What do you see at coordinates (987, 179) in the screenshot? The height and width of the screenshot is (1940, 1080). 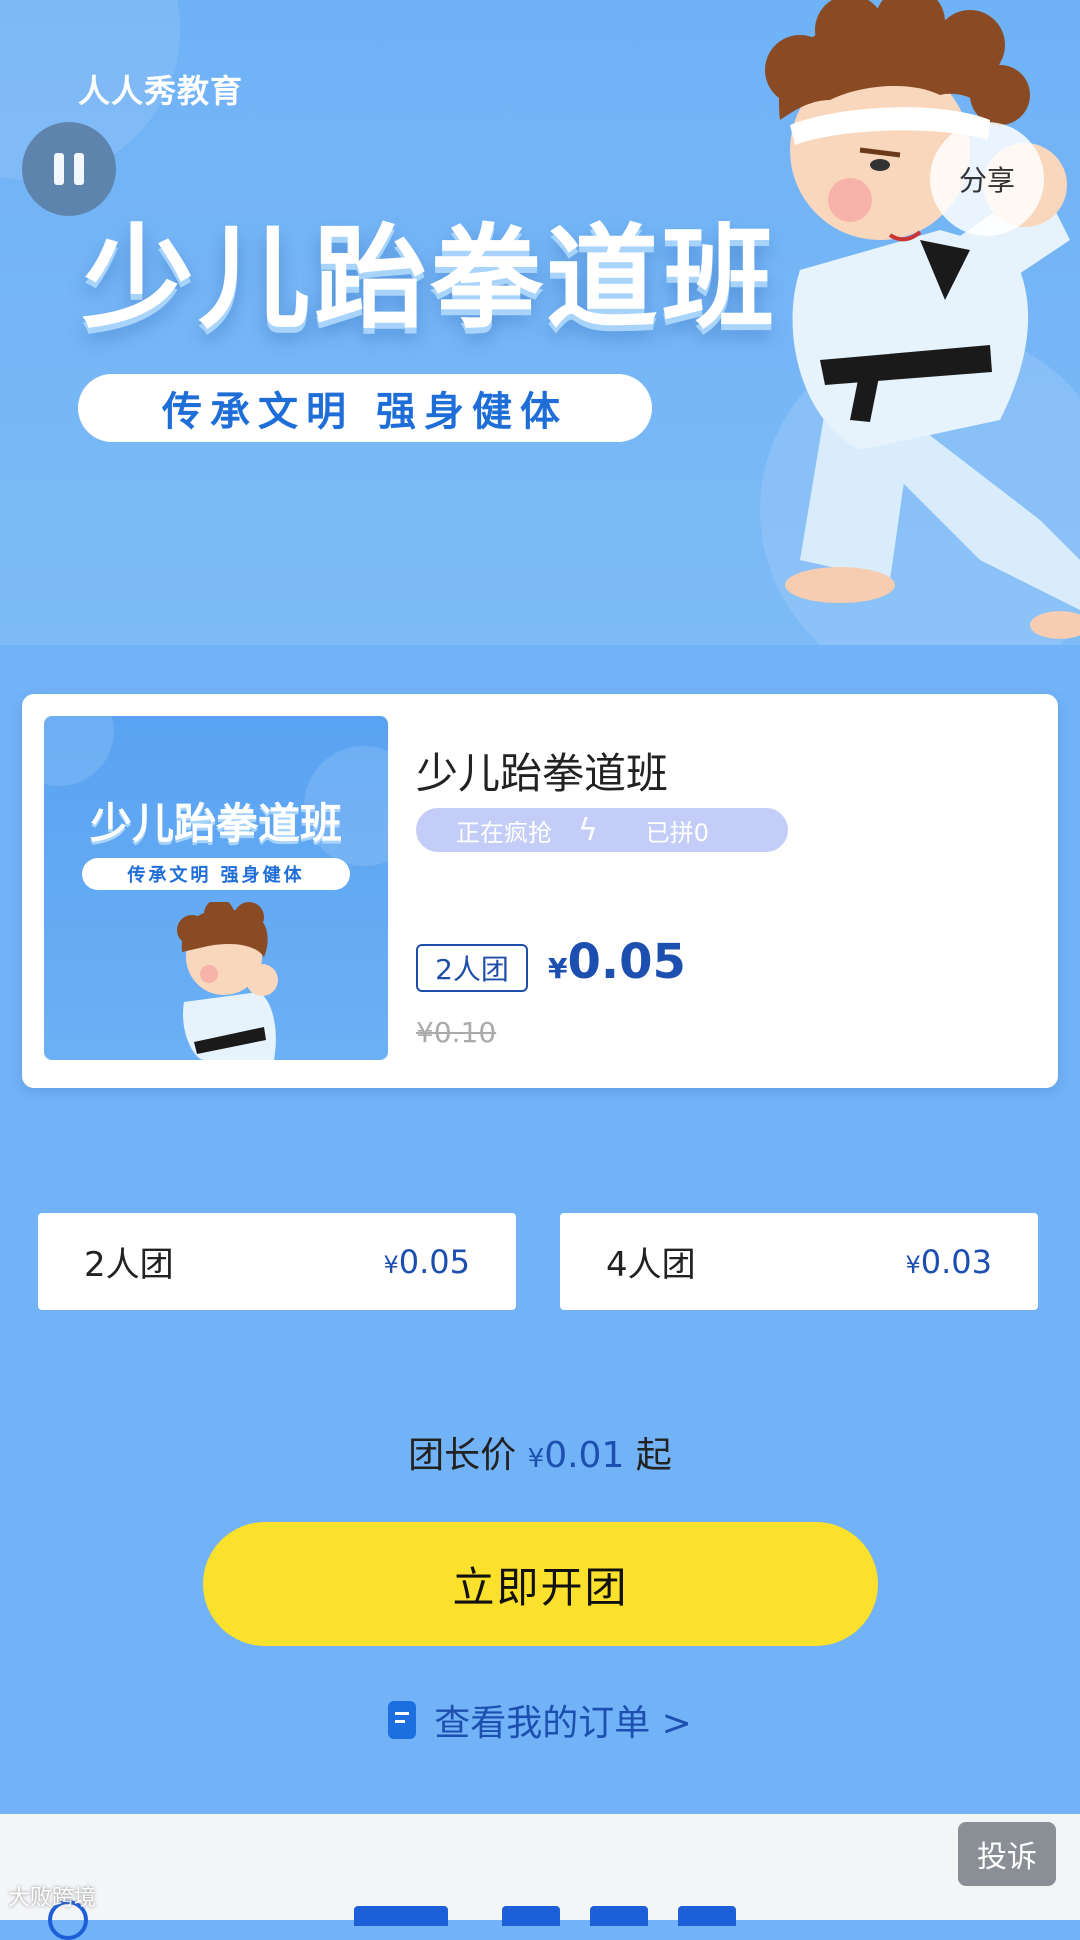 I see `share-button: 分享` at bounding box center [987, 179].